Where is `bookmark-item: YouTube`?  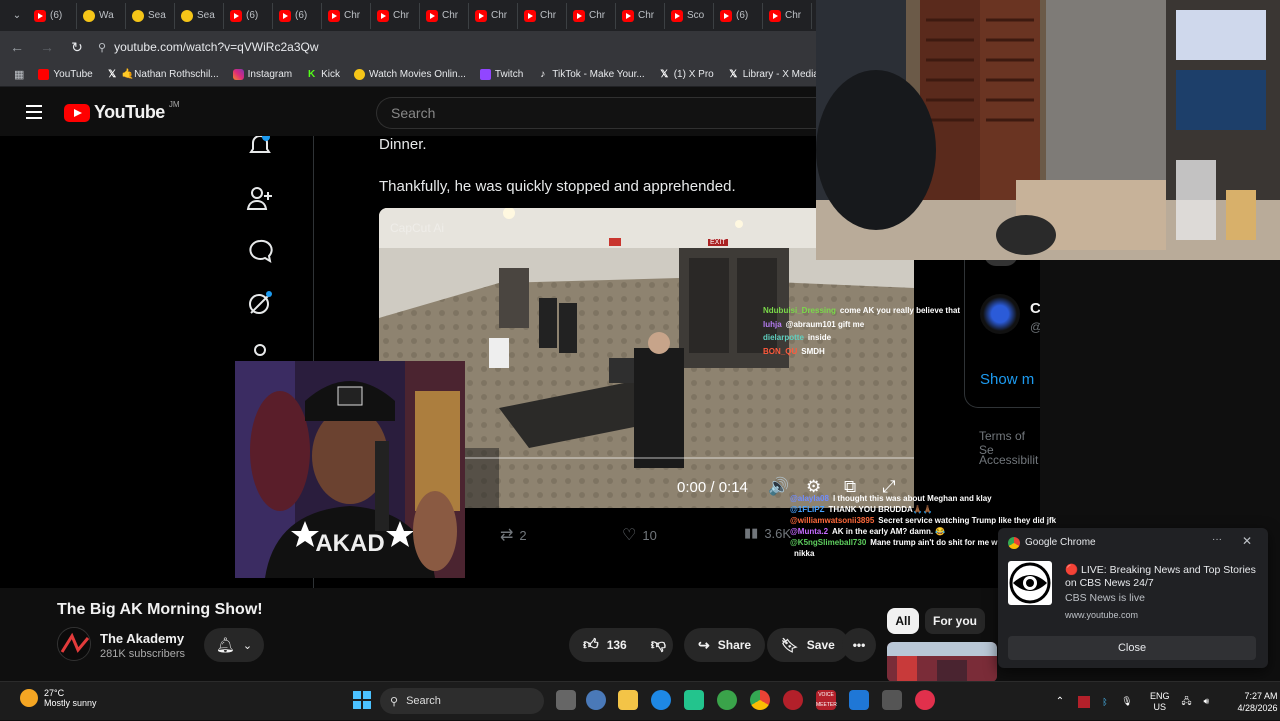
bookmark-item: YouTube is located at coordinates (65, 74).